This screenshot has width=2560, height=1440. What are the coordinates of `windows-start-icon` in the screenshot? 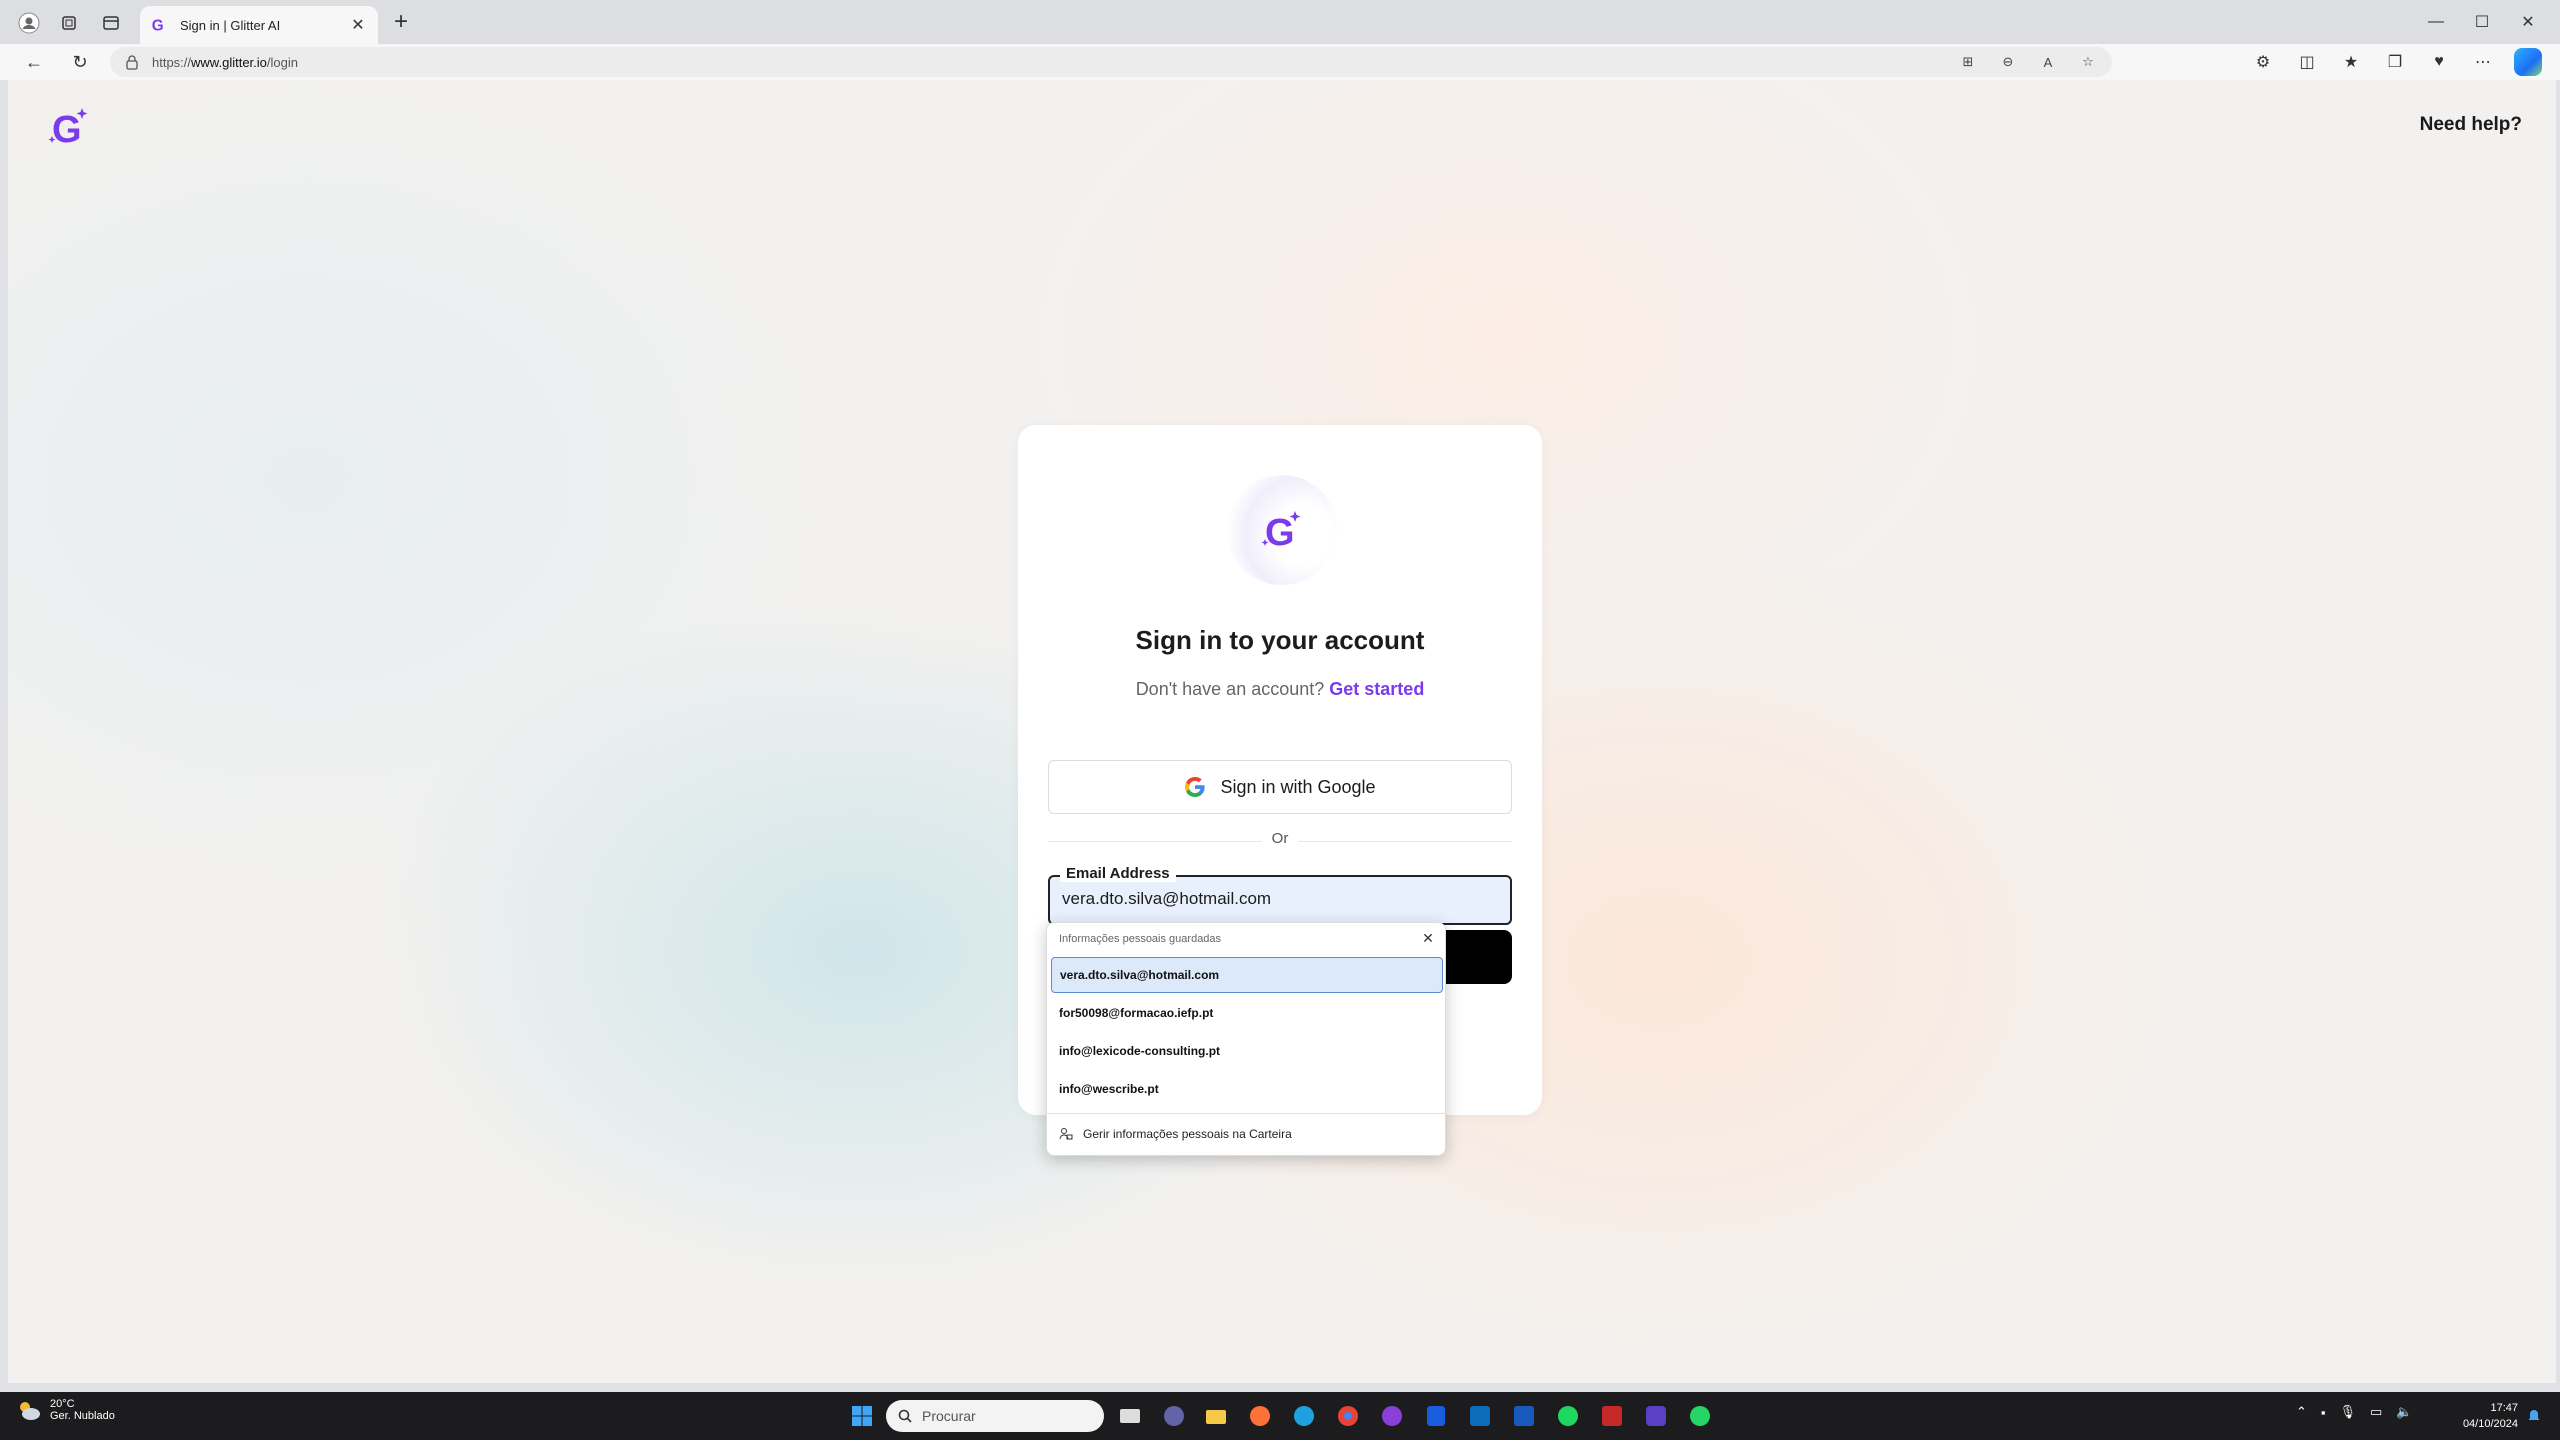 It's located at (862, 1416).